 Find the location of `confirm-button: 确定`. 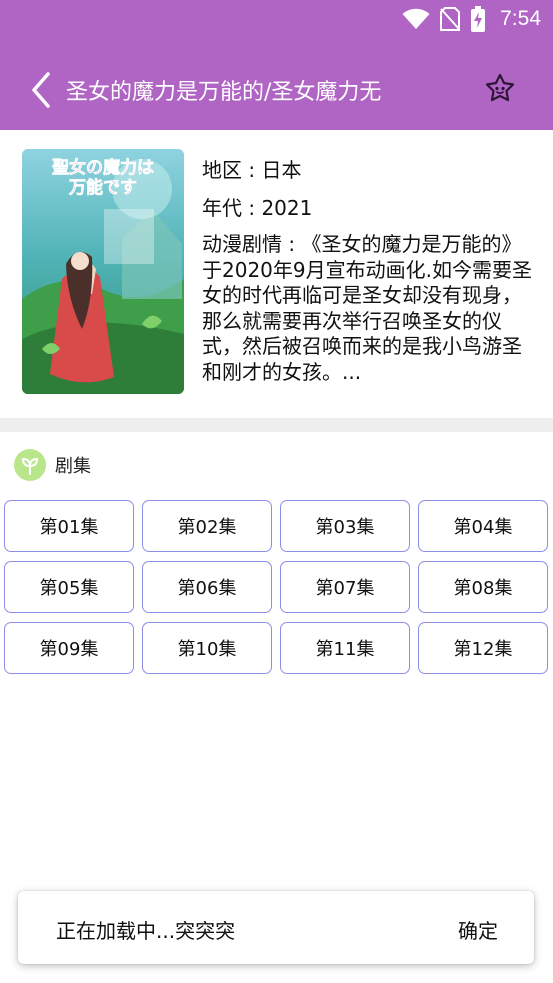

confirm-button: 确定 is located at coordinates (478, 929).